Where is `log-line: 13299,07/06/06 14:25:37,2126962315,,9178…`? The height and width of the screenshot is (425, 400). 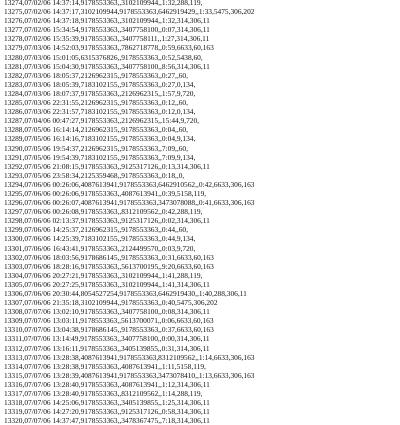 log-line: 13299,07/06/06 14:25:37,2126962315,,9178… is located at coordinates (96, 230).